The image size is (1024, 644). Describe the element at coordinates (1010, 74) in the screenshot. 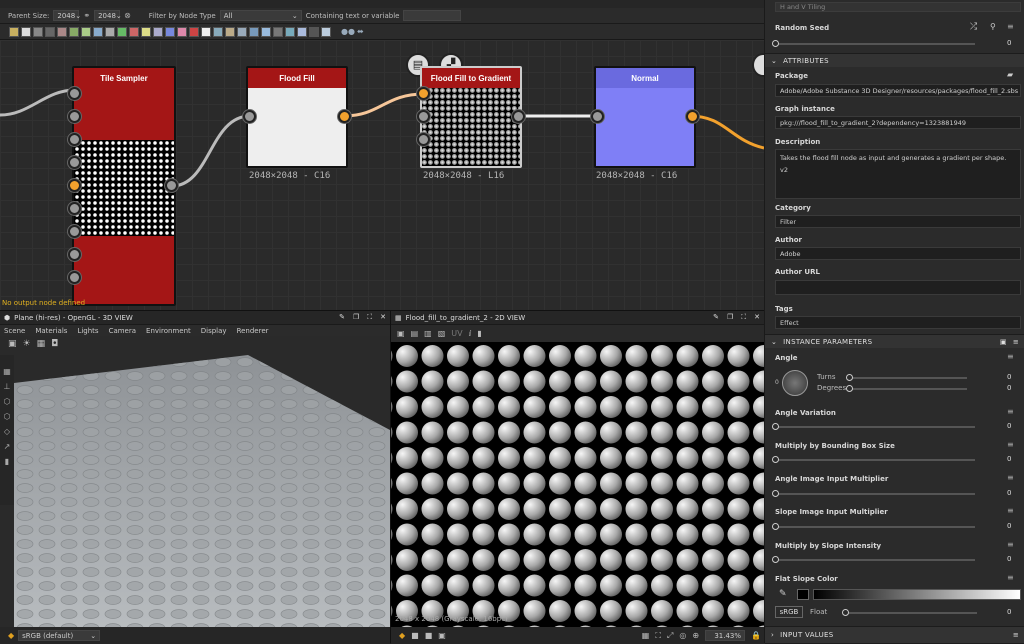

I see `folder-icon: ▰` at that location.